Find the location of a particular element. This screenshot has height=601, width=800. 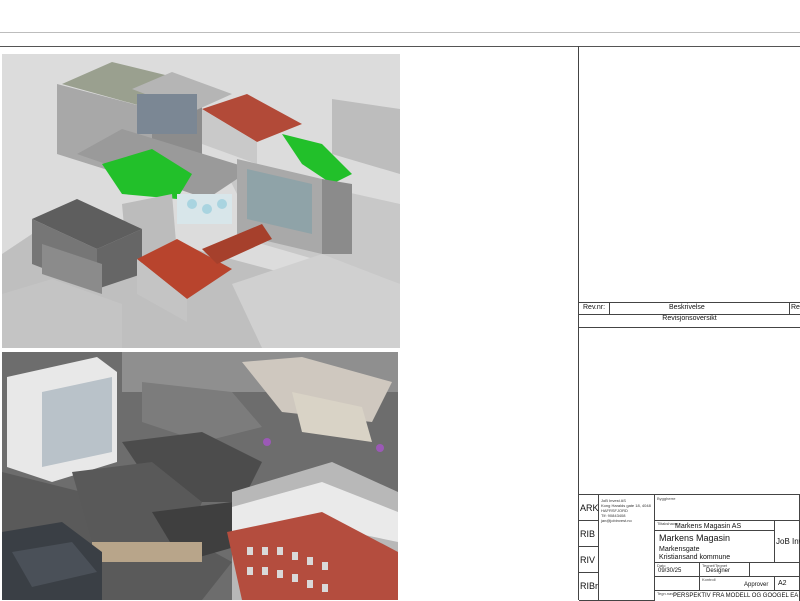

designer-cell: Tegnet/Tegnet Designer is located at coordinates (725, 570).